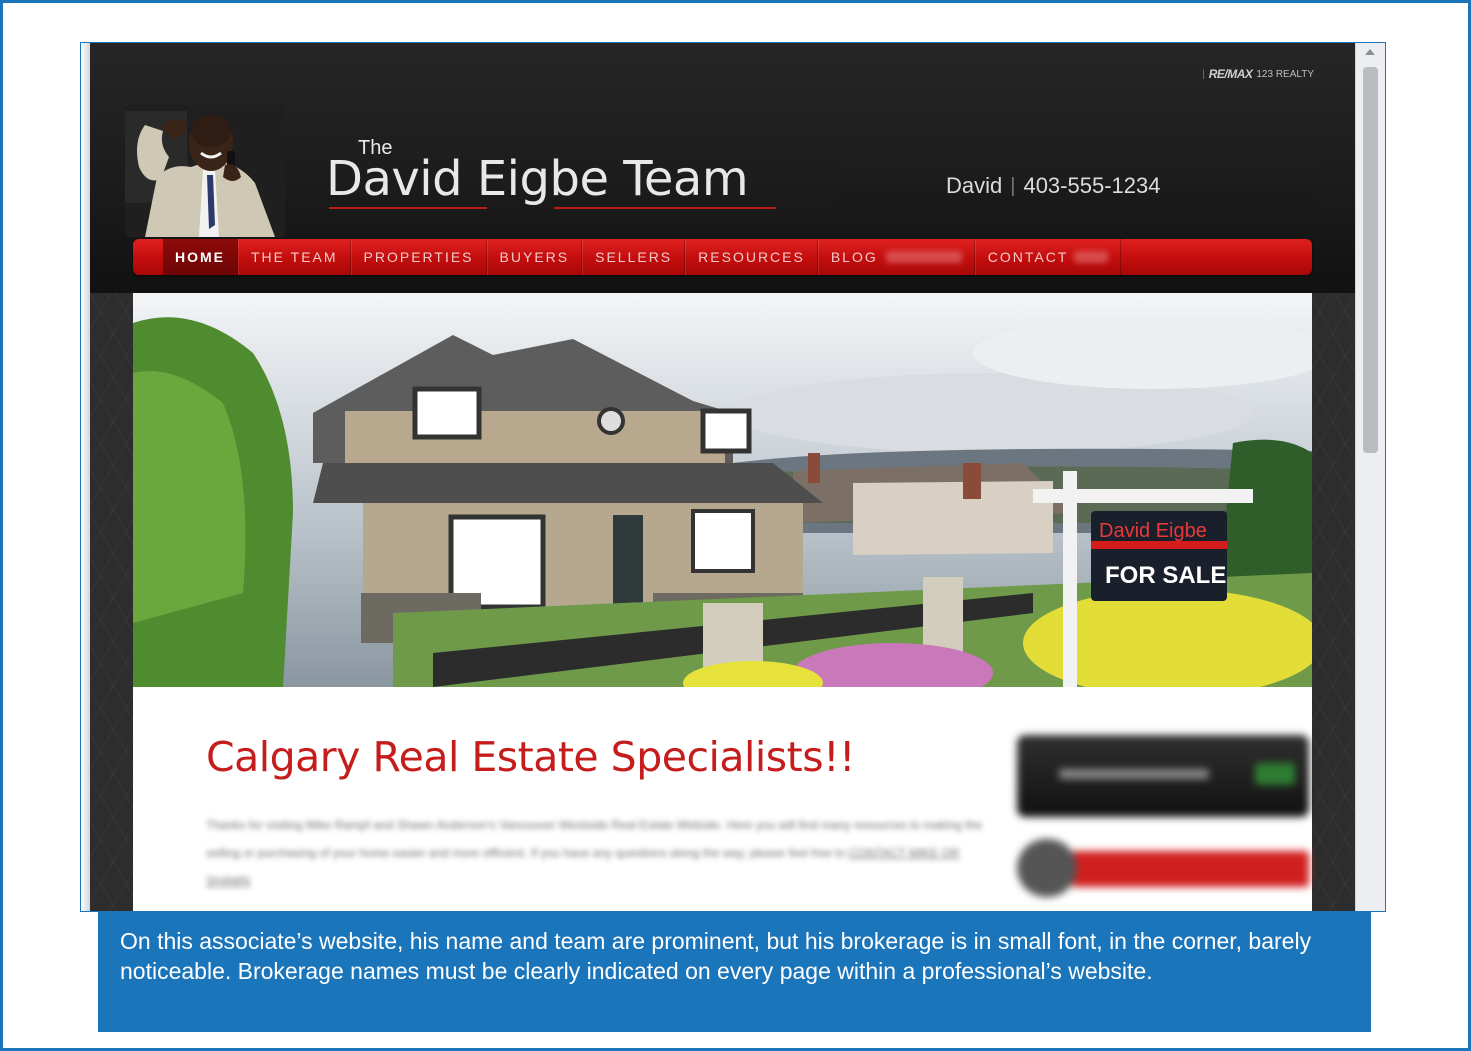 Image resolution: width=1471 pixels, height=1051 pixels. I want to click on vertical-scrollbar, so click(1370, 477).